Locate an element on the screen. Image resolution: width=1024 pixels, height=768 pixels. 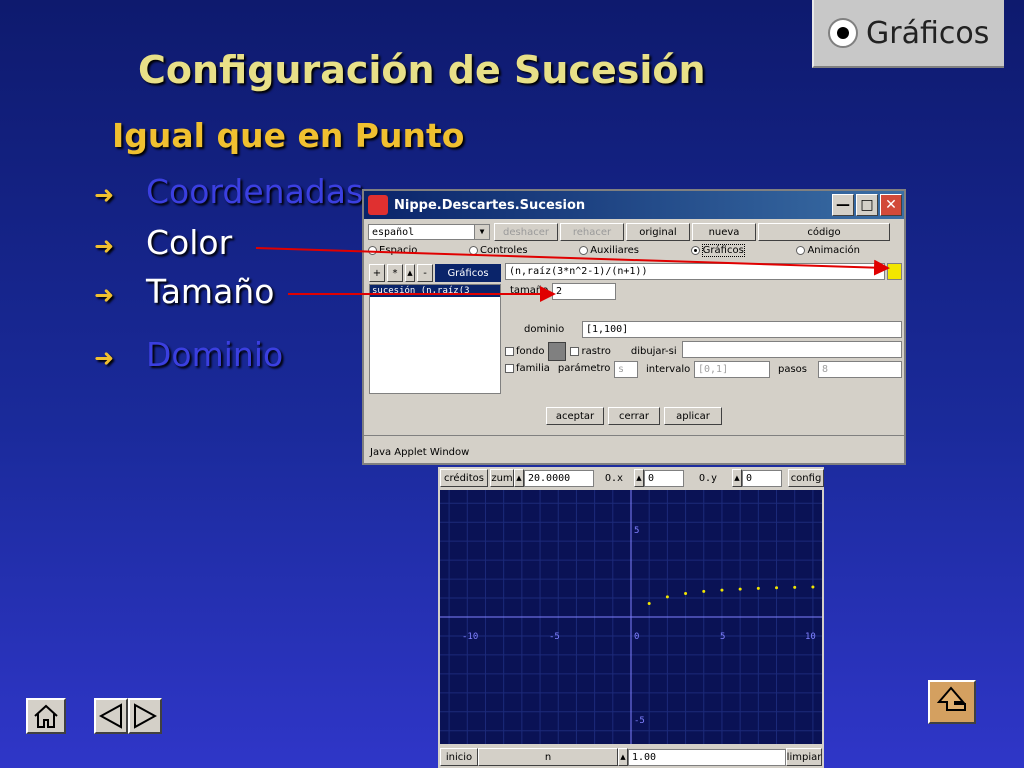
zoom-spinner: ▲ is located at coordinates (519, 478).